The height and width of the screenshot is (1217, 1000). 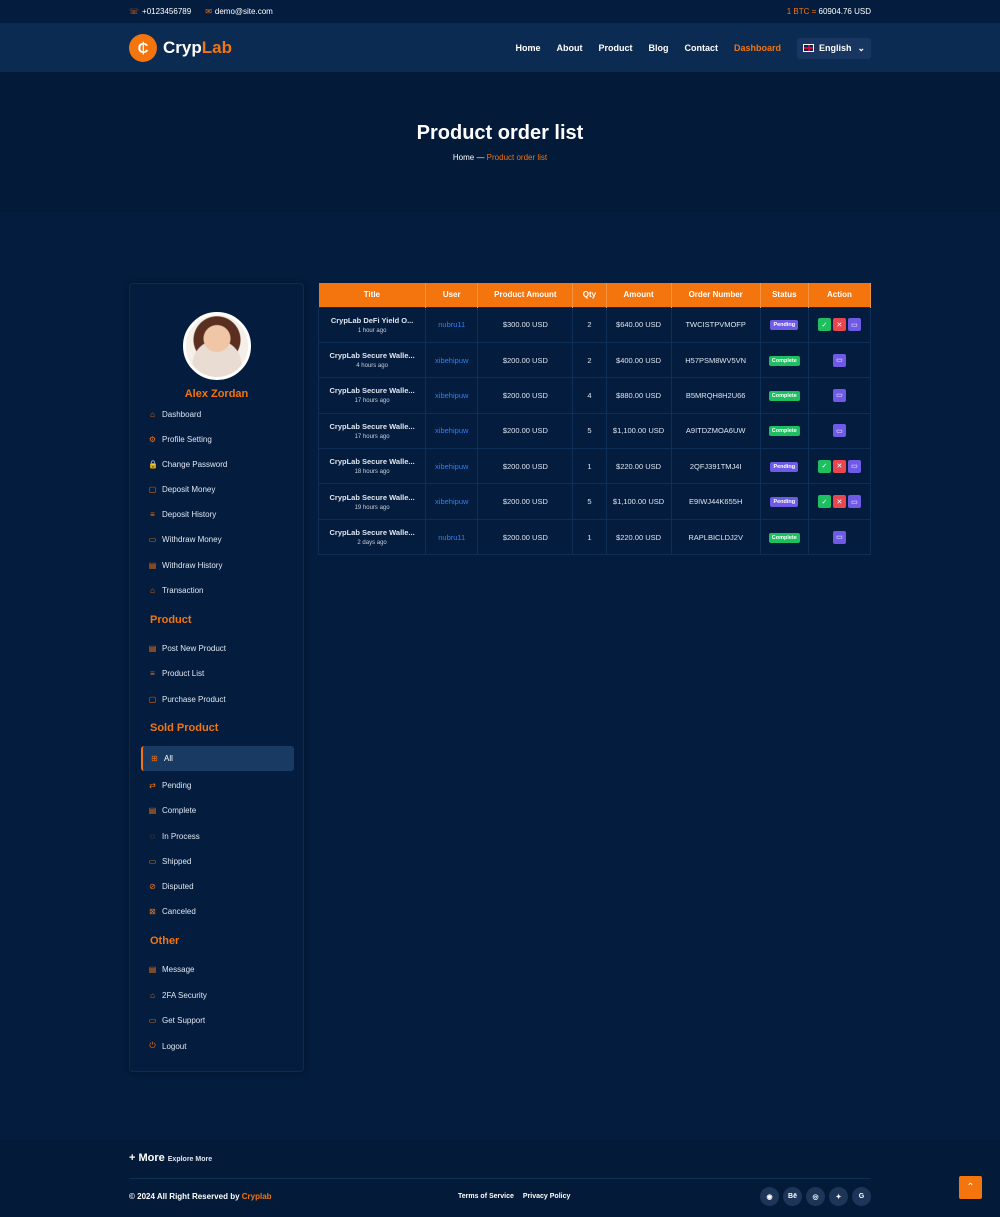 What do you see at coordinates (167, 1046) in the screenshot?
I see `sidebar-item-logout: ⏻ Logout` at bounding box center [167, 1046].